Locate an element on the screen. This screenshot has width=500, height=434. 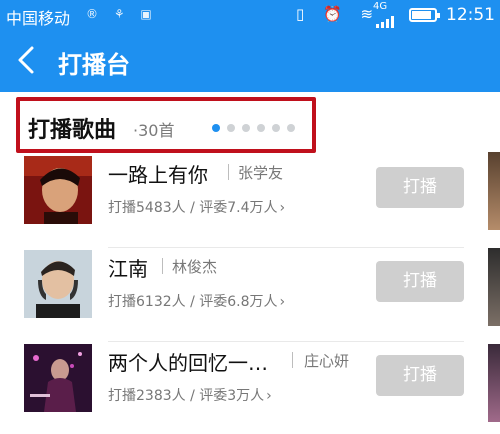
section-title: 打播歌曲 is located at coordinates (72, 130).